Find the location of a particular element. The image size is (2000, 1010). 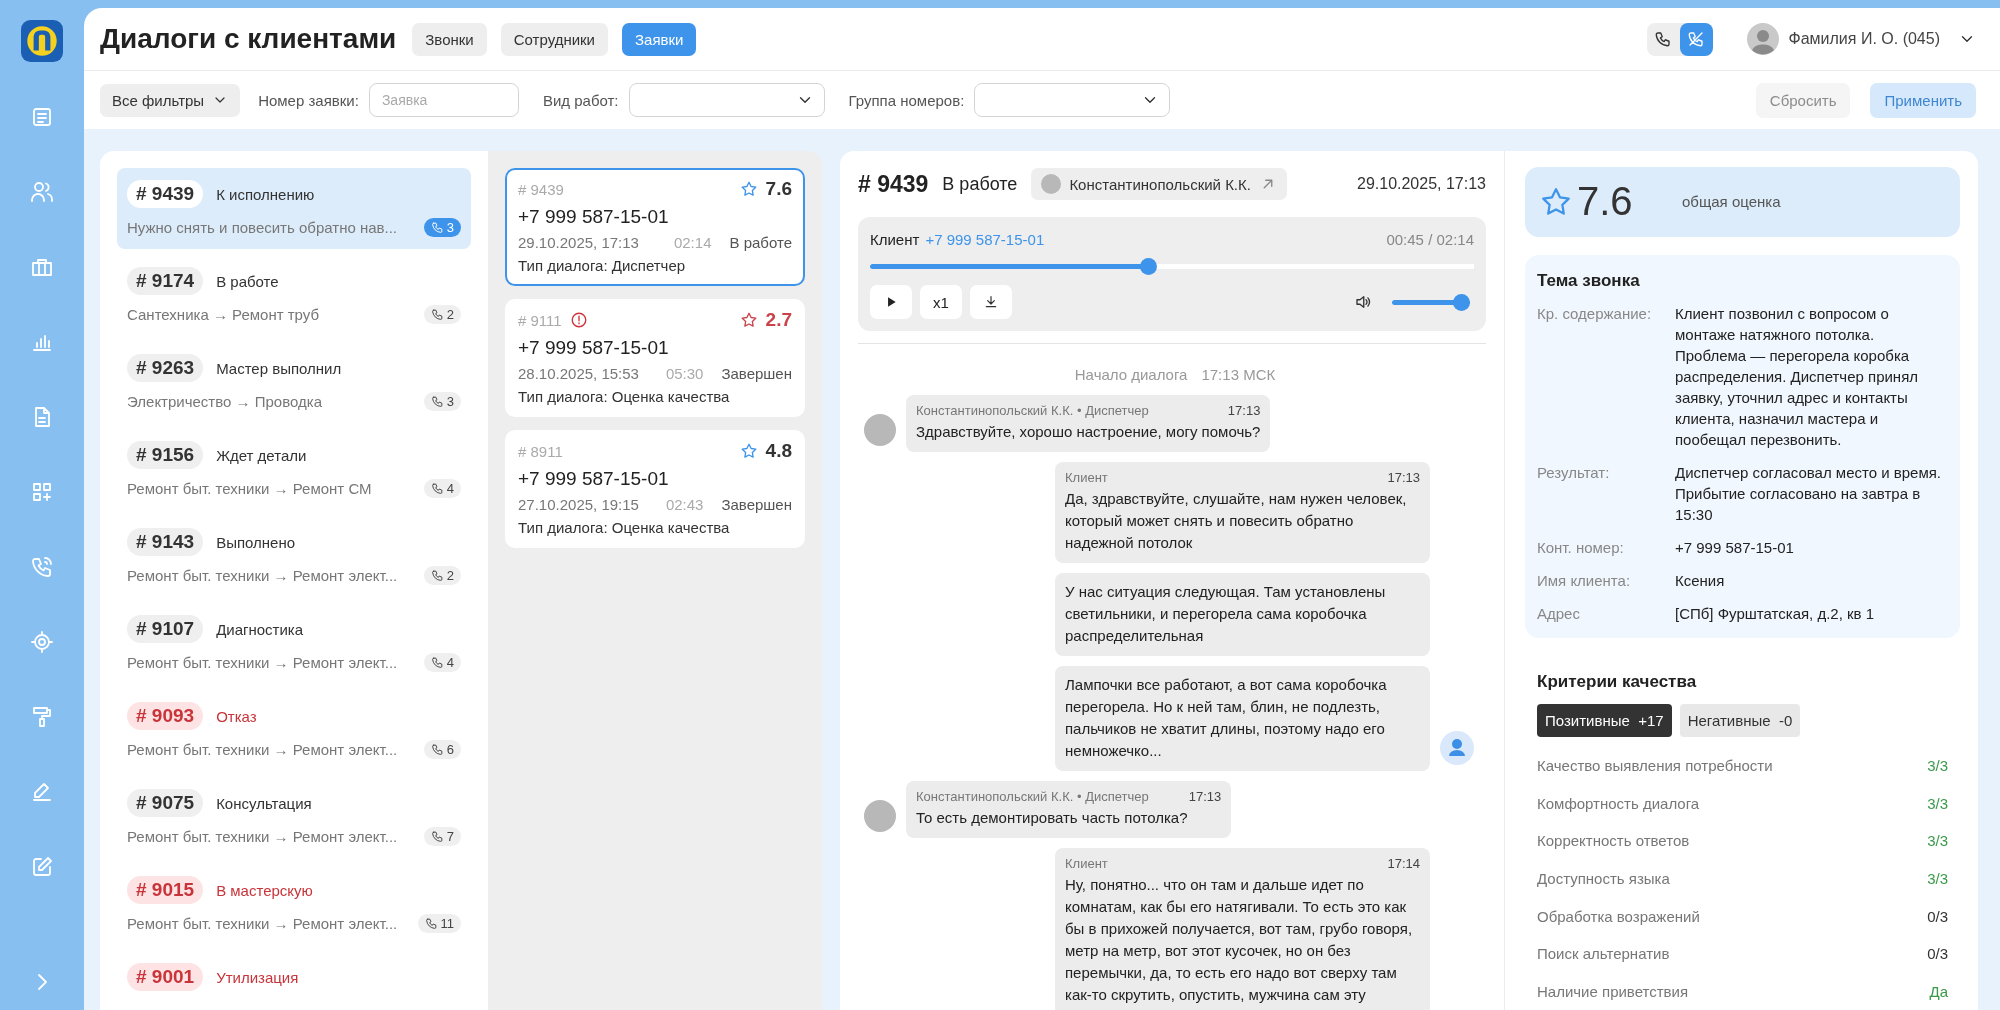

field-value: Ксения is located at coordinates (1700, 580).